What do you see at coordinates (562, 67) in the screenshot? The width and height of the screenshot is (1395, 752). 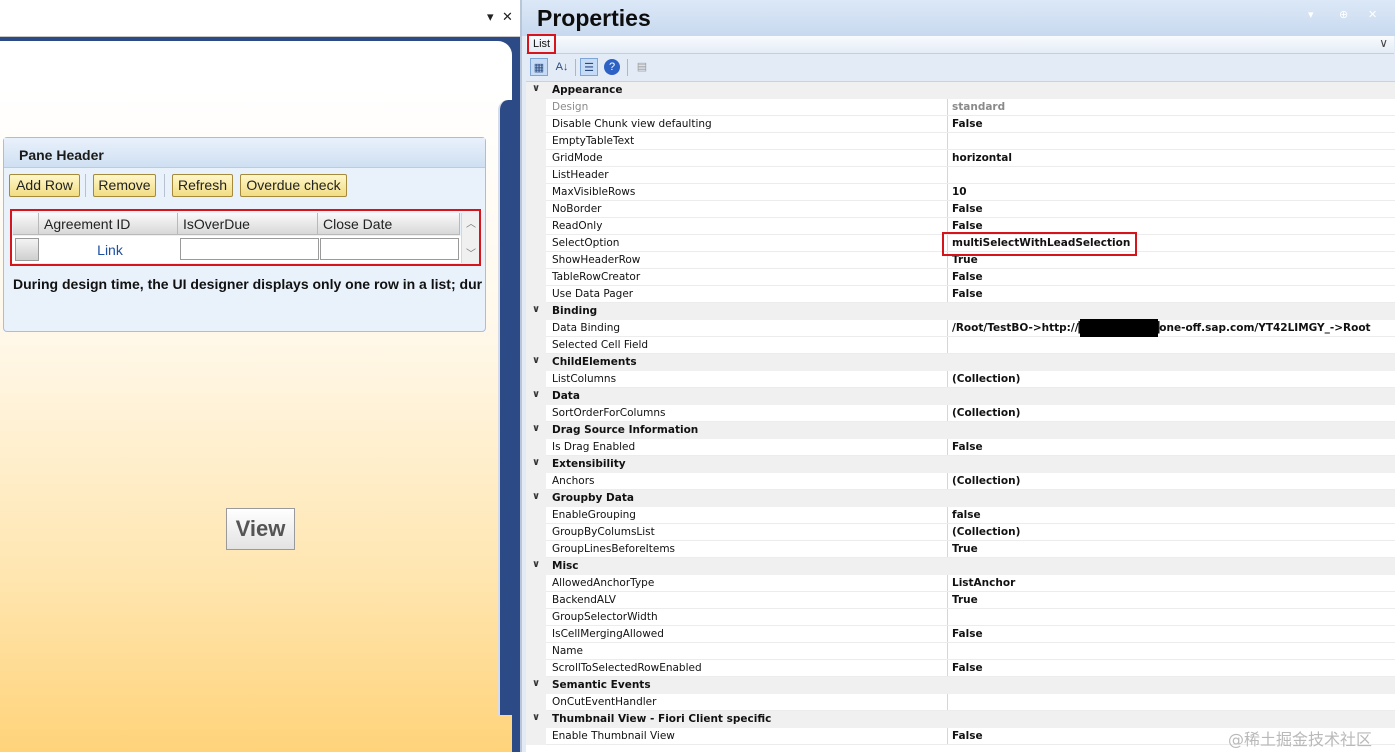 I see `alphabetical-icon: A↓` at bounding box center [562, 67].